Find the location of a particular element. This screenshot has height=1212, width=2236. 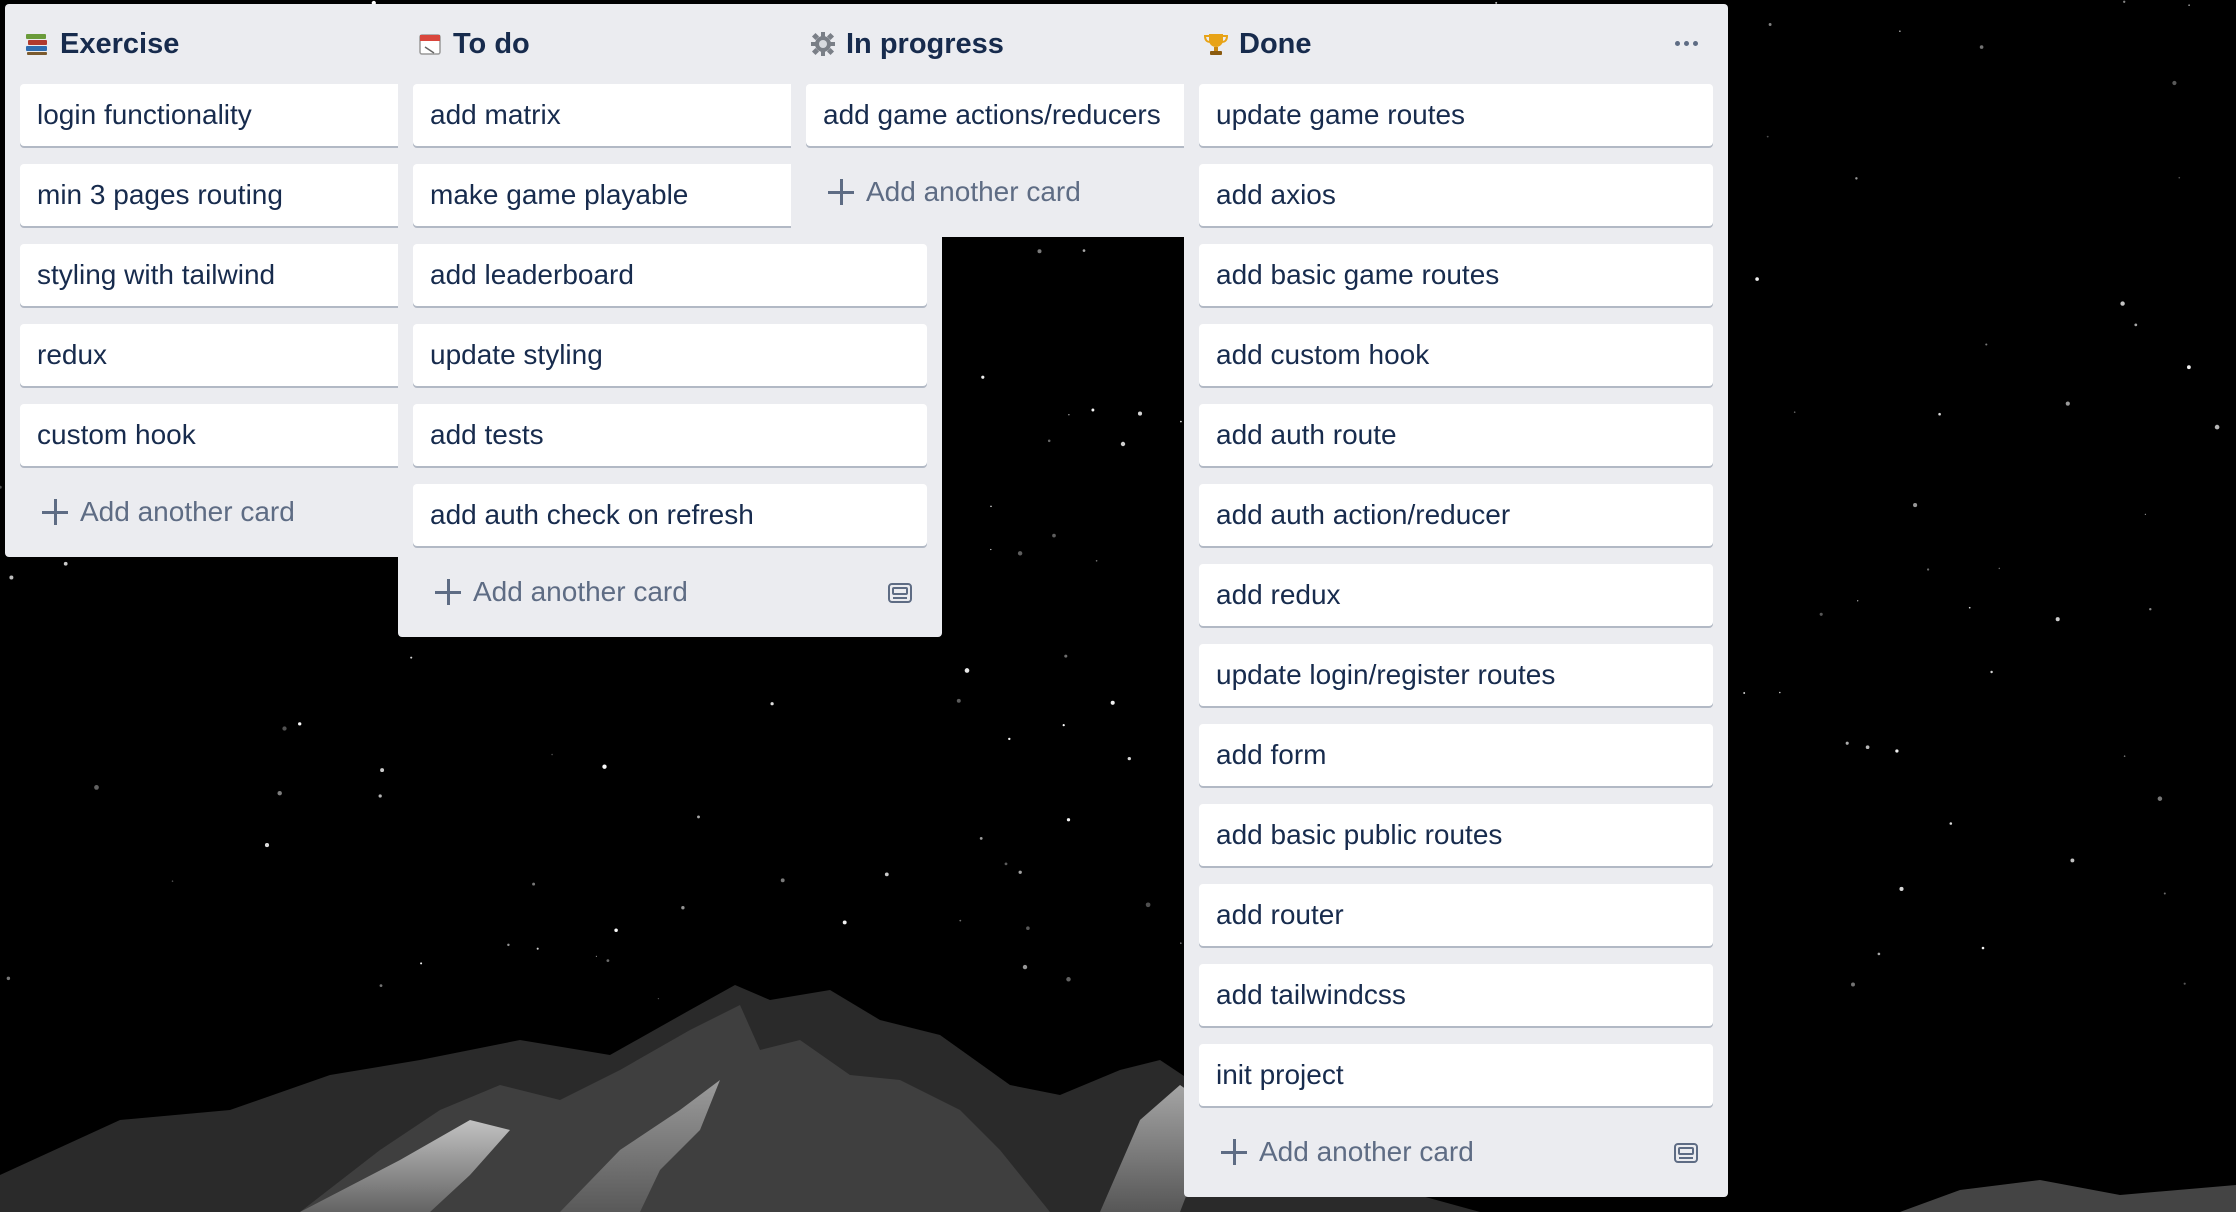

card: add auth action/reducer is located at coordinates (1456, 515).